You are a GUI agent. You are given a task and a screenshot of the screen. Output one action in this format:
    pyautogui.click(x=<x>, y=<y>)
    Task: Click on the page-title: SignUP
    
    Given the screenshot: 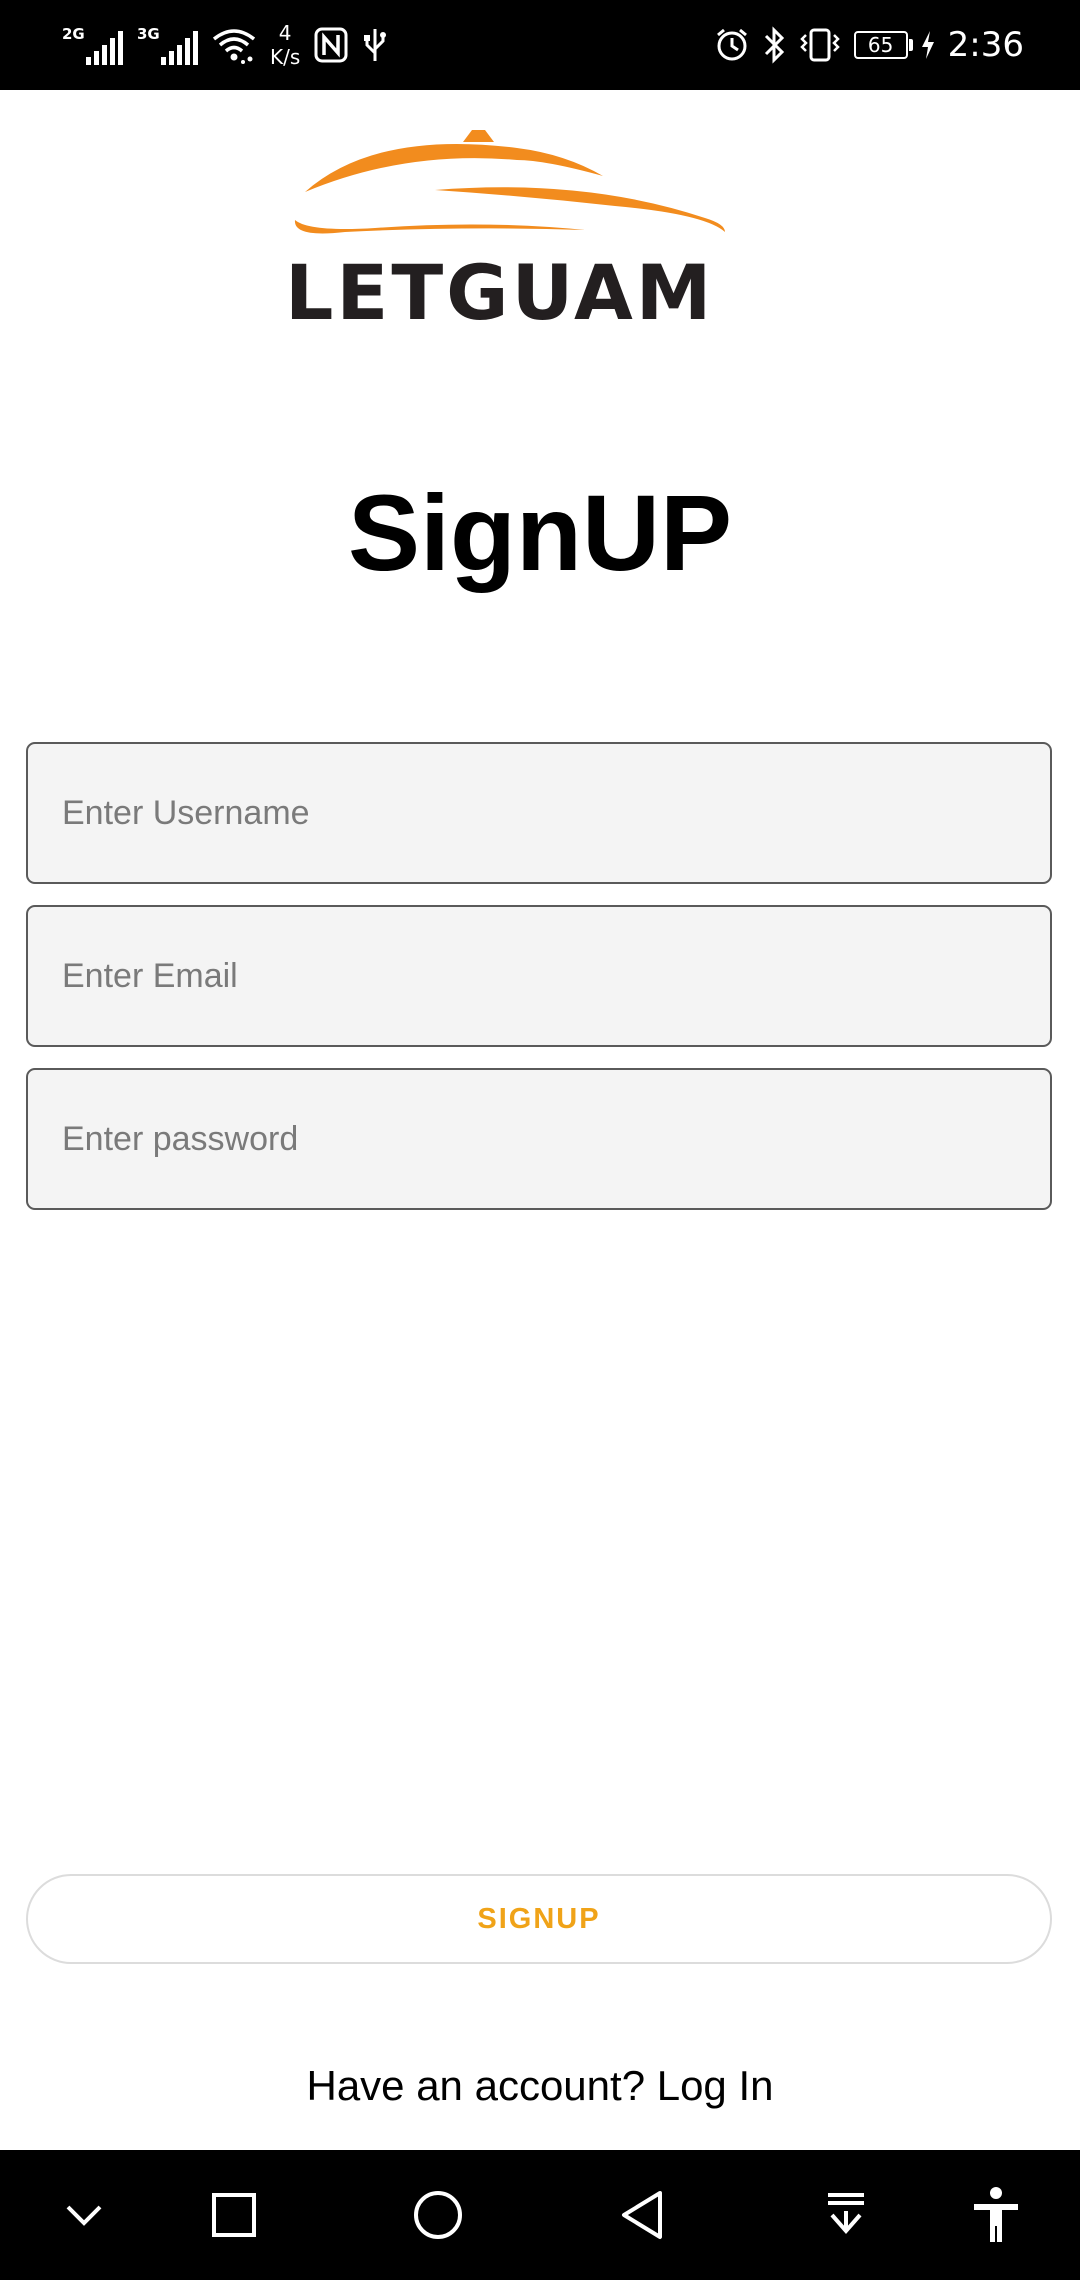 What is the action you would take?
    pyautogui.click(x=539, y=532)
    